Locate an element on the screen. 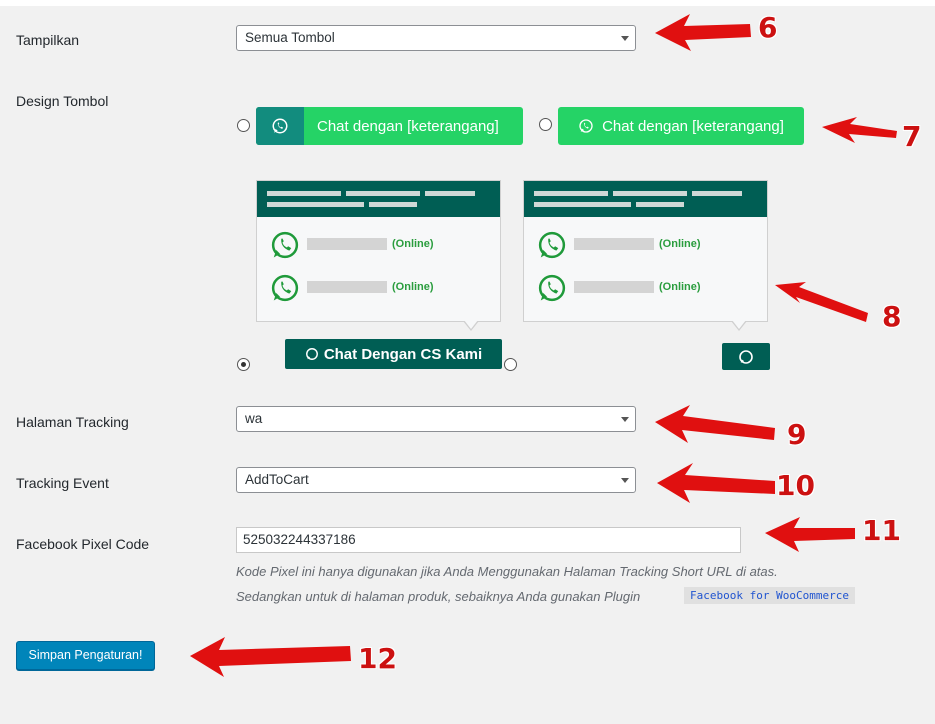 The height and width of the screenshot is (724, 935). annotation-6: 6 is located at coordinates (768, 27).